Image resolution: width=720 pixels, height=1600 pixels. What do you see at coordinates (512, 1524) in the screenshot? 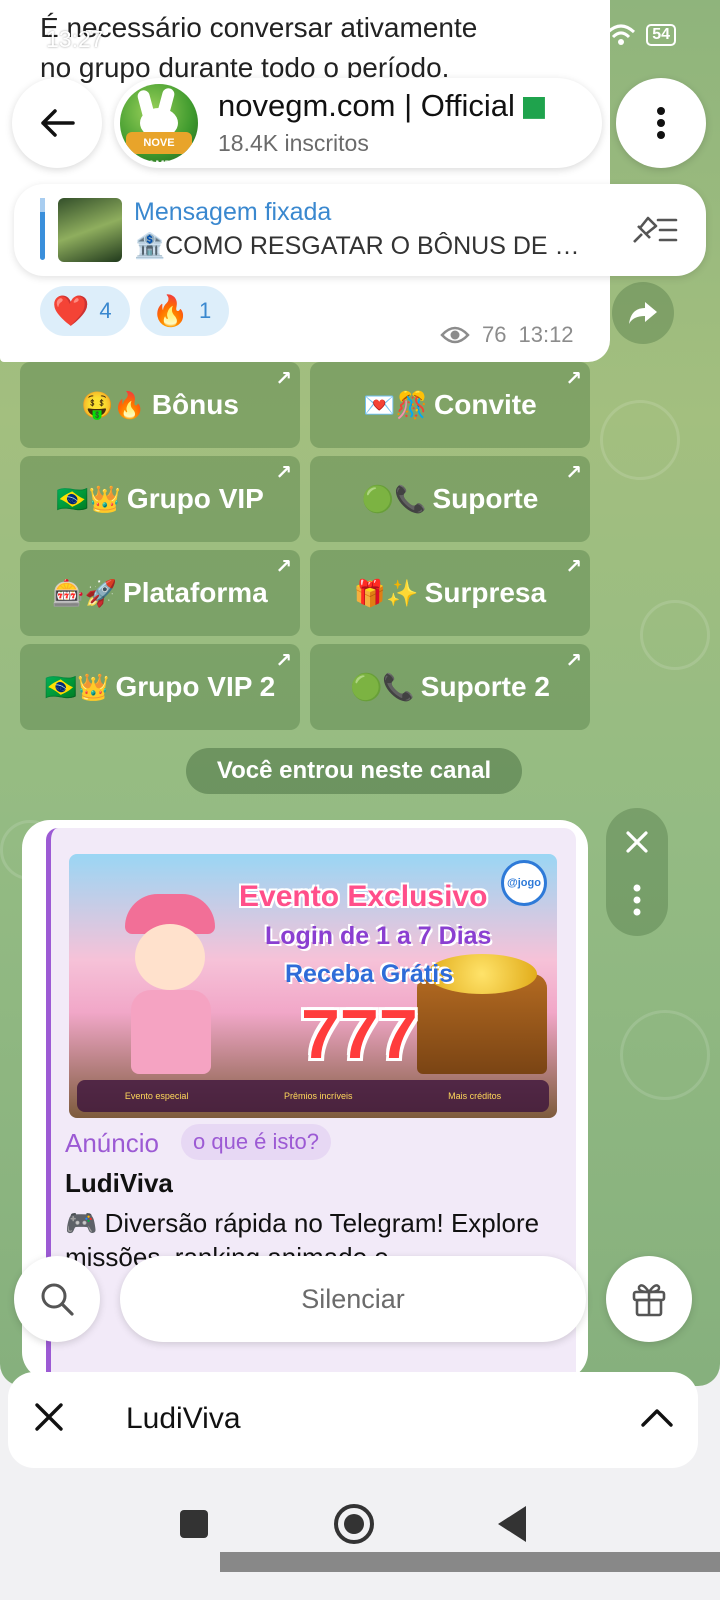
I see `system-back-button` at bounding box center [512, 1524].